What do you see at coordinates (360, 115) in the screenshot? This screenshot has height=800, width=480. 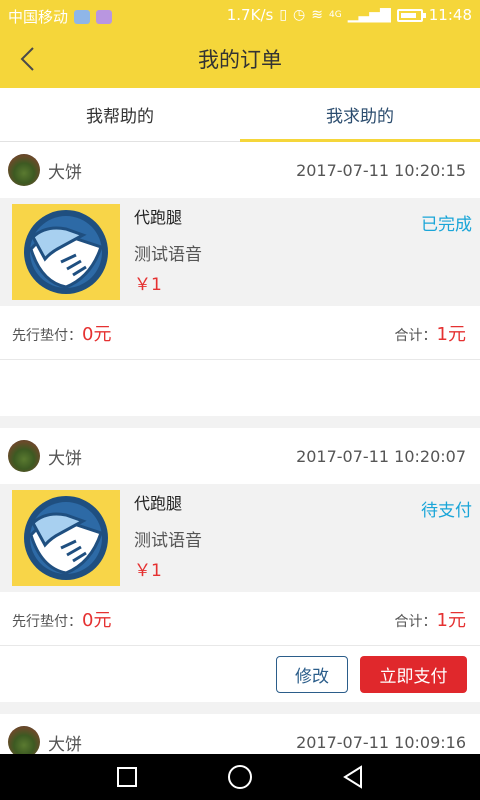 I see `tab-i-requested: 我求助的` at bounding box center [360, 115].